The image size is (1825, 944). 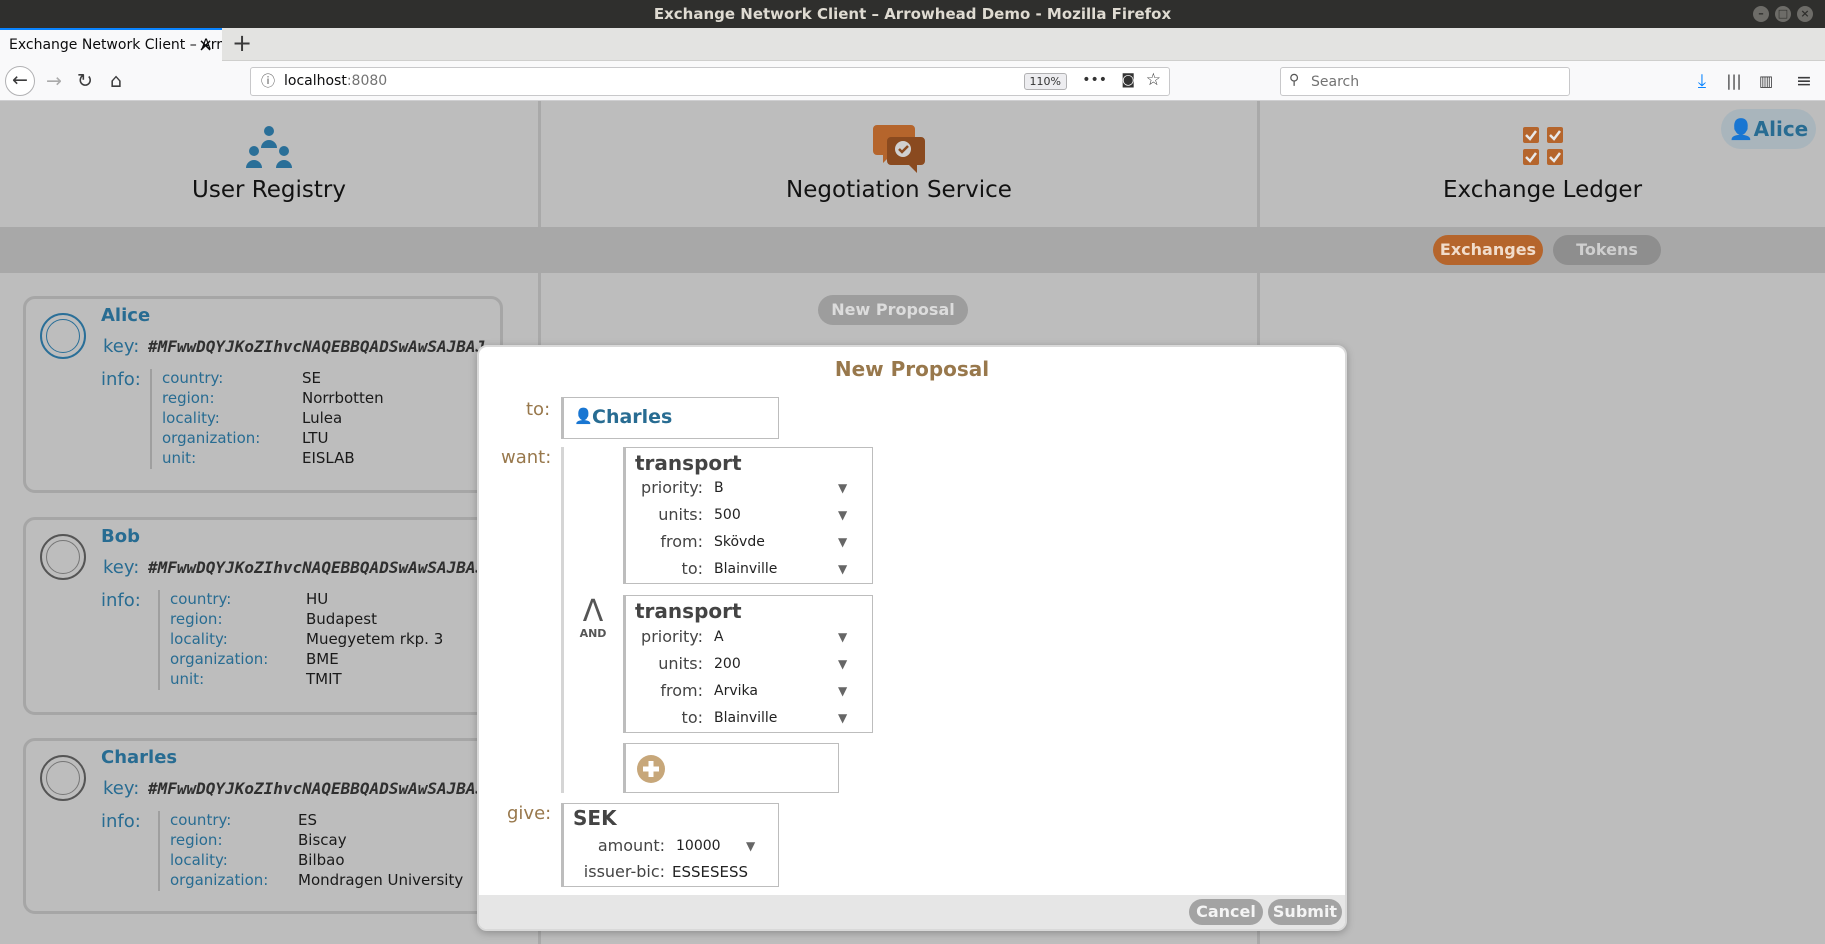 I want to click on want-title: transport, so click(x=688, y=463).